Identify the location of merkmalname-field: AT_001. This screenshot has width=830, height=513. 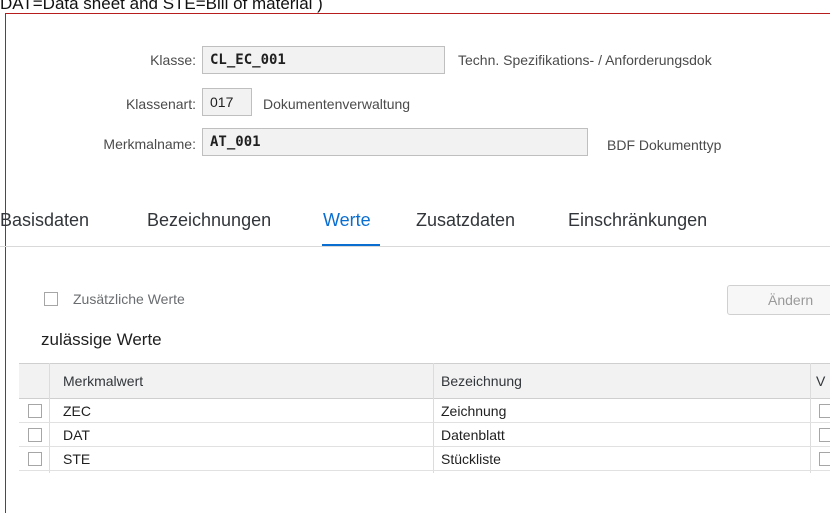
(395, 142).